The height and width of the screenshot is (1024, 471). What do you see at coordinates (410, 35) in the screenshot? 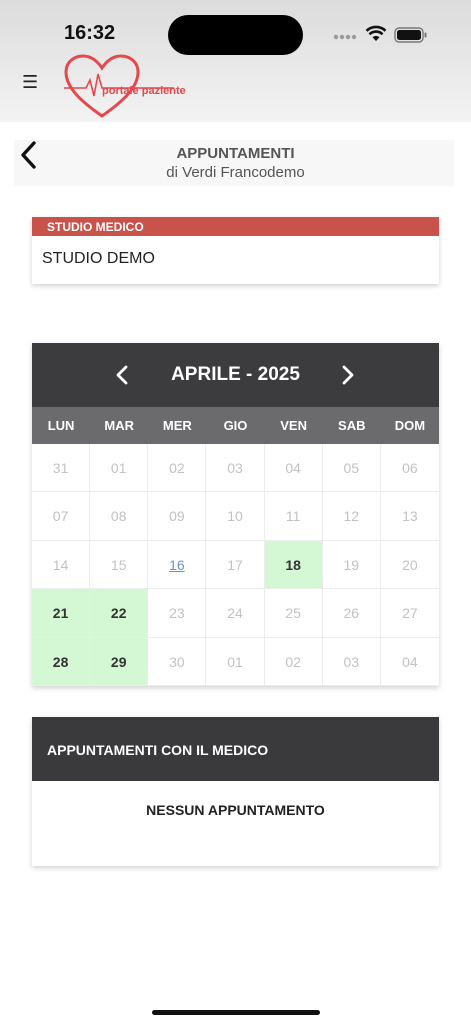
I see `battery-icon` at bounding box center [410, 35].